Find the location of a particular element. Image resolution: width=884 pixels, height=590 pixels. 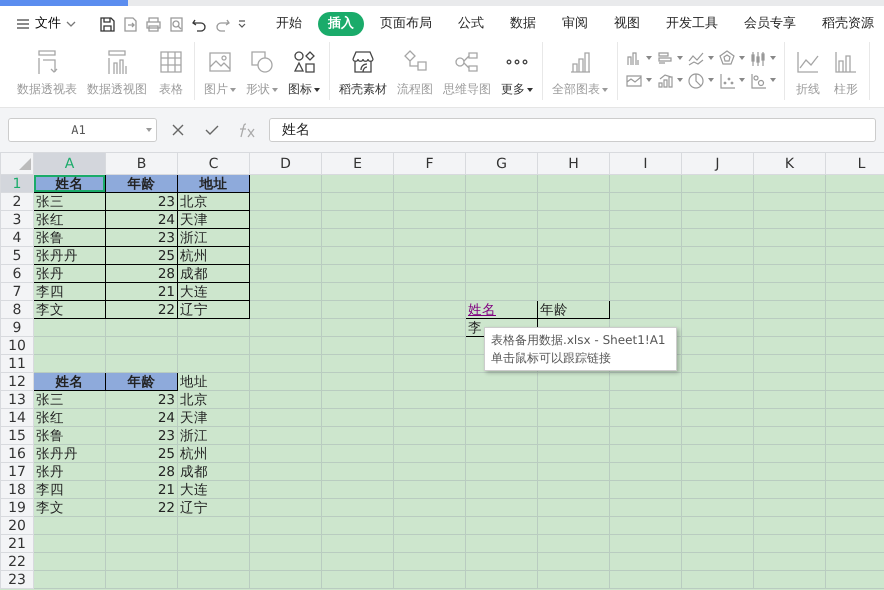

table-cell: 李文 is located at coordinates (70, 309).